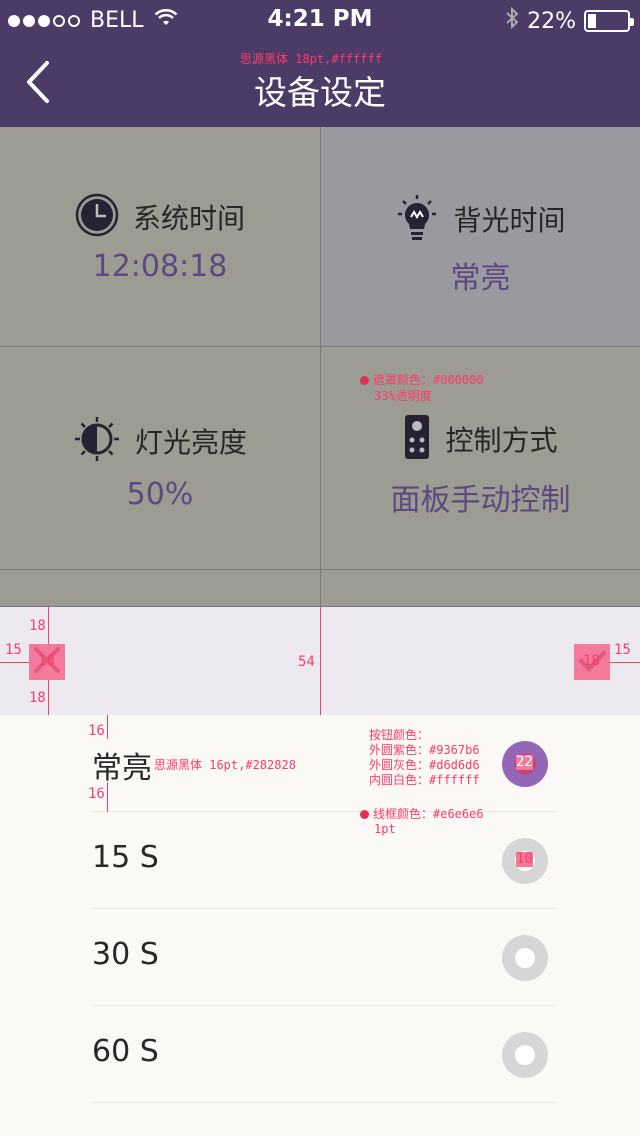 Image resolution: width=640 pixels, height=1136 pixels. What do you see at coordinates (480, 500) in the screenshot?
I see `setting-value: 面板手动控制` at bounding box center [480, 500].